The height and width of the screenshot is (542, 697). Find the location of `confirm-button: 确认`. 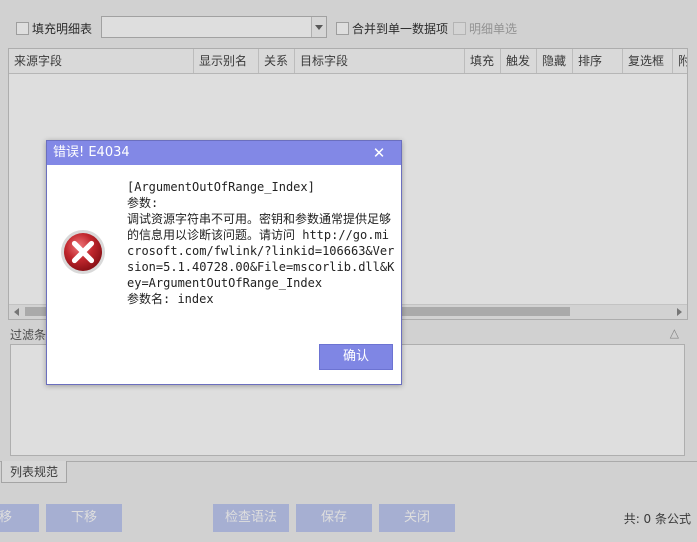

confirm-button: 确认 is located at coordinates (356, 357).